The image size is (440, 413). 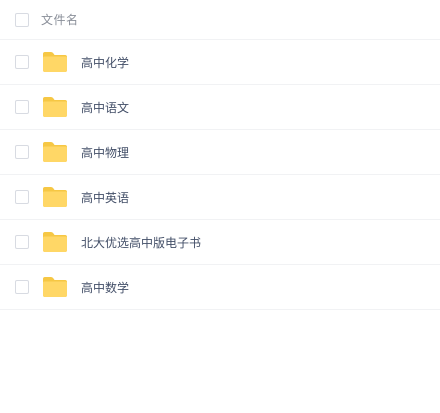 I want to click on column-header-filename: 文件名, so click(x=60, y=19).